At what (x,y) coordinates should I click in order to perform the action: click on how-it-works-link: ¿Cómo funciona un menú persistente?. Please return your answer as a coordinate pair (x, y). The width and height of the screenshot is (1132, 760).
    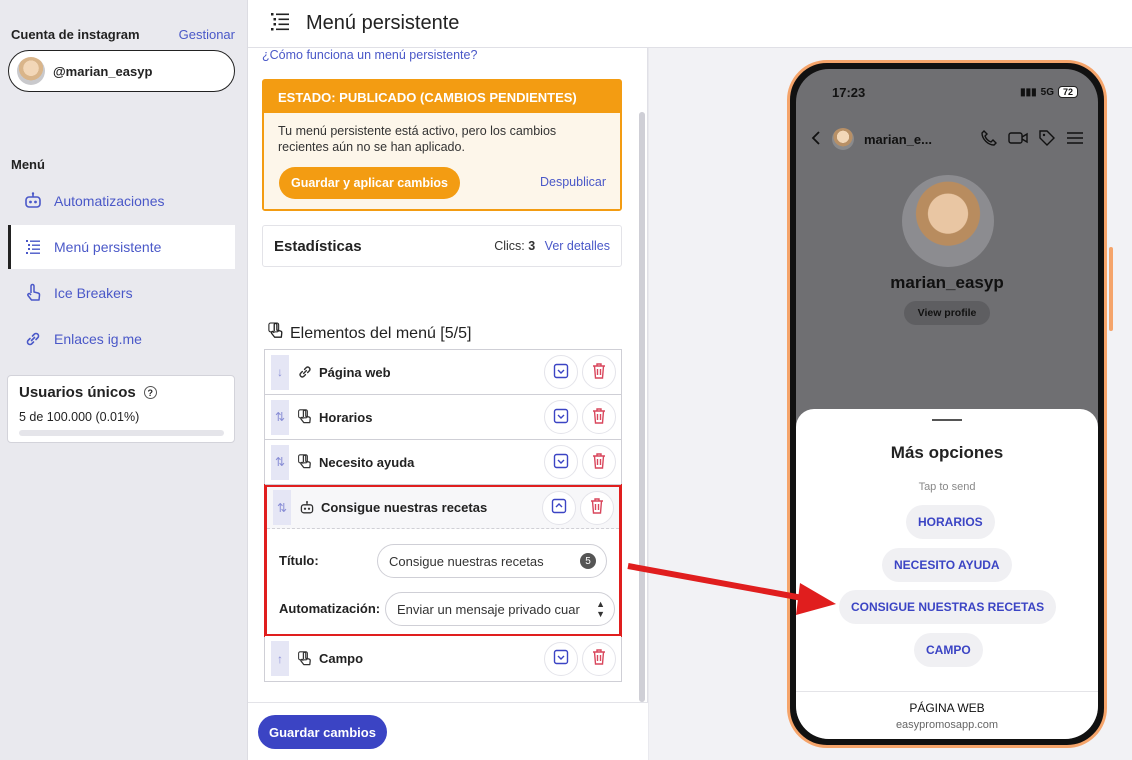
    Looking at the image, I should click on (369, 55).